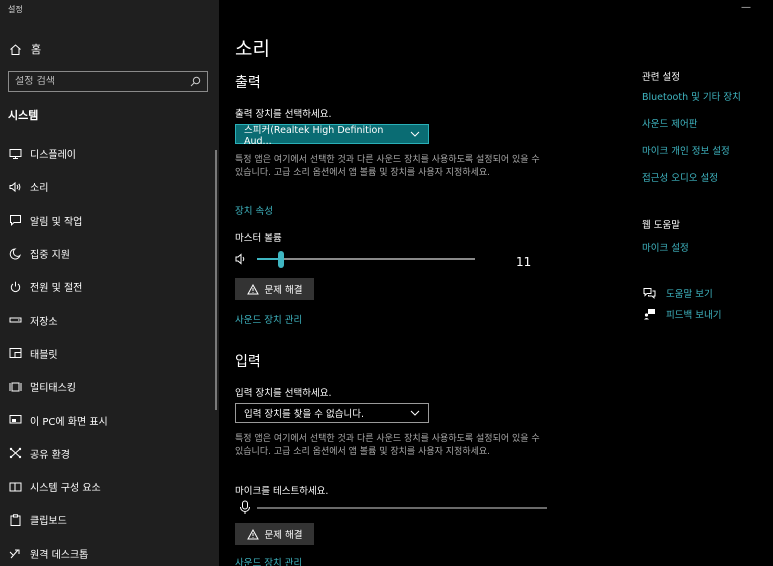  What do you see at coordinates (15, 9) in the screenshot?
I see `app-title: 설정` at bounding box center [15, 9].